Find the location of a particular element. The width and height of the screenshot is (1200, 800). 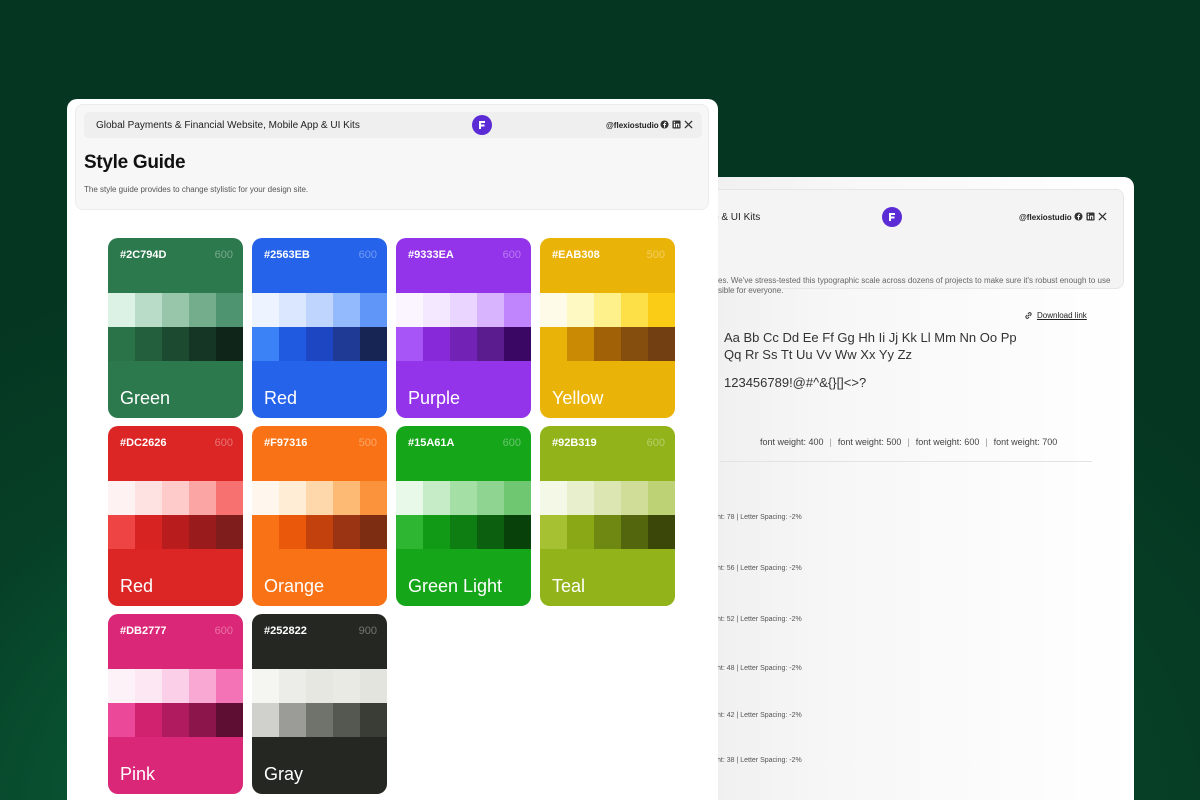

flexio-logo-icon is located at coordinates (482, 125).